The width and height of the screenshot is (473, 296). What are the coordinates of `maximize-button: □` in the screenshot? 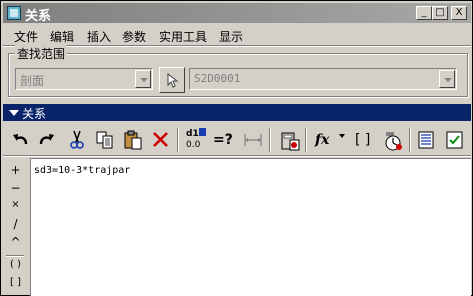 It's located at (440, 13).